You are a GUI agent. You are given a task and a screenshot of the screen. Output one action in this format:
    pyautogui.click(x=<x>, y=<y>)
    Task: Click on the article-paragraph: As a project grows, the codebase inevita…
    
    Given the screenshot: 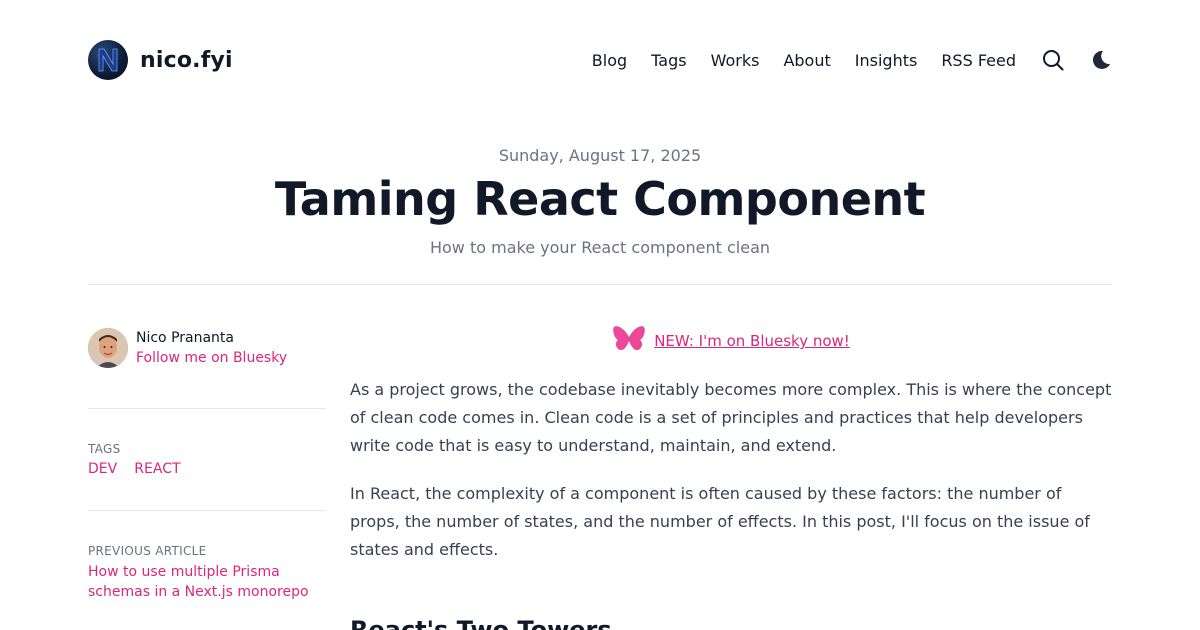 What is the action you would take?
    pyautogui.click(x=731, y=417)
    